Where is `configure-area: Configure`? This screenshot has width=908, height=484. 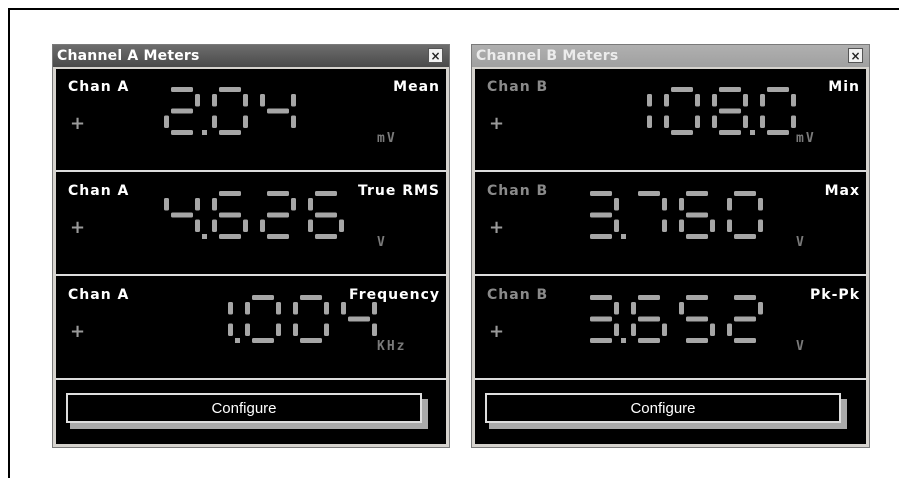 configure-area: Configure is located at coordinates (670, 412).